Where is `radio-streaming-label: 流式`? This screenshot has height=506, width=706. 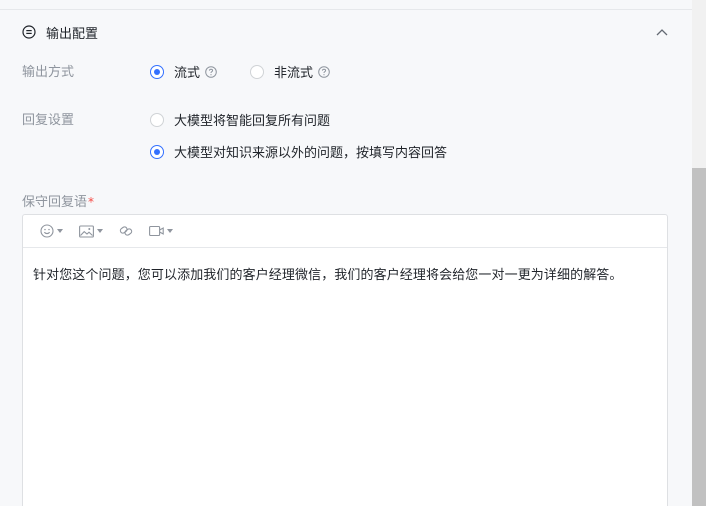 radio-streaming-label: 流式 is located at coordinates (187, 73).